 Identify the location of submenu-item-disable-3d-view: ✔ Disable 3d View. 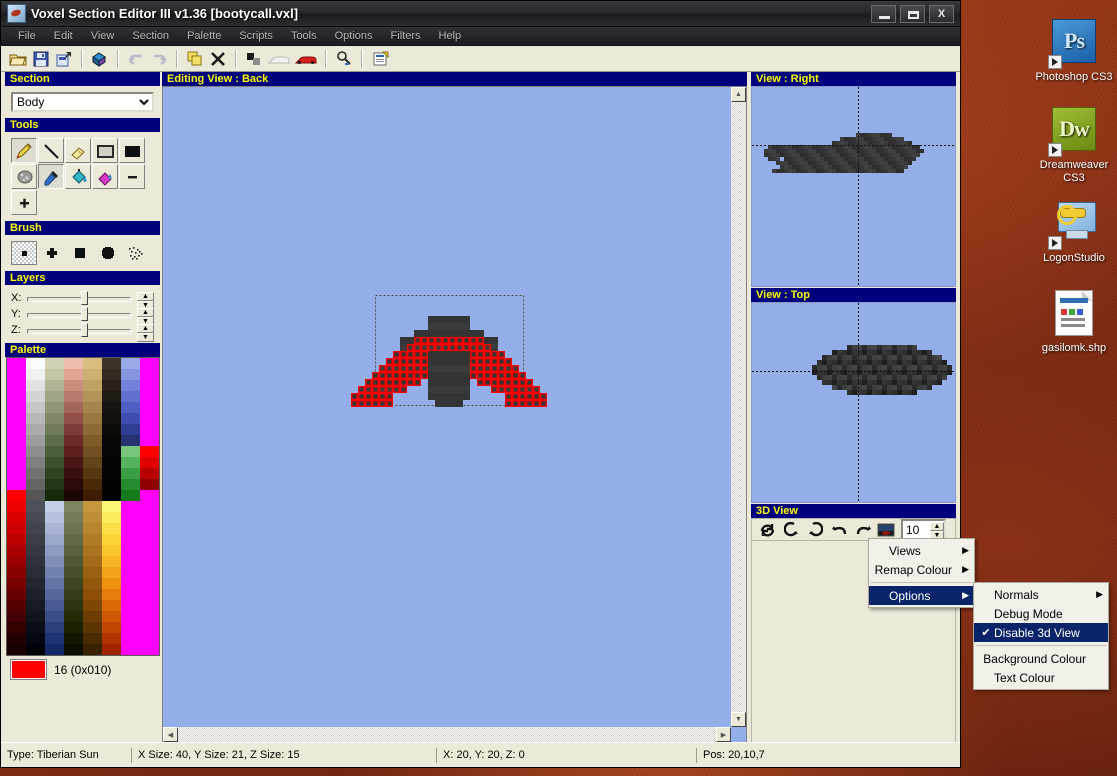
(1041, 632).